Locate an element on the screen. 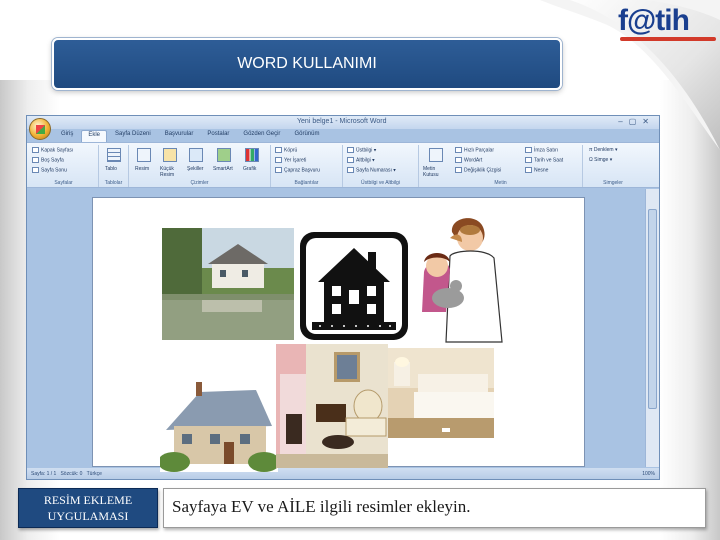 The image size is (720, 540). blank-page-label: Boş Sayfa is located at coordinates (52, 160).